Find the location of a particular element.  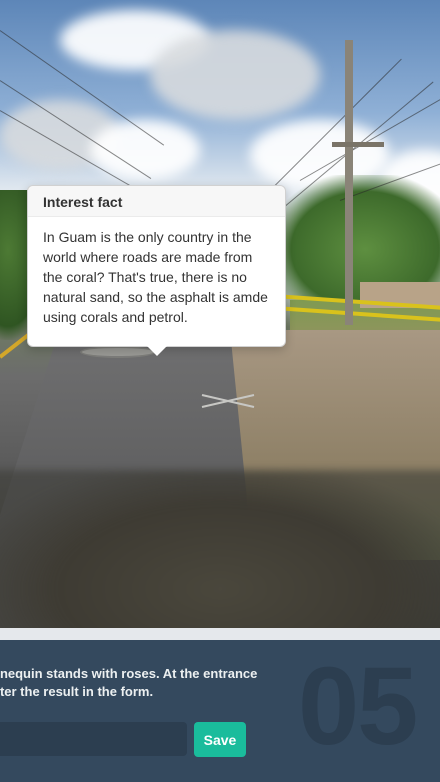

cloud is located at coordinates (235, 75).